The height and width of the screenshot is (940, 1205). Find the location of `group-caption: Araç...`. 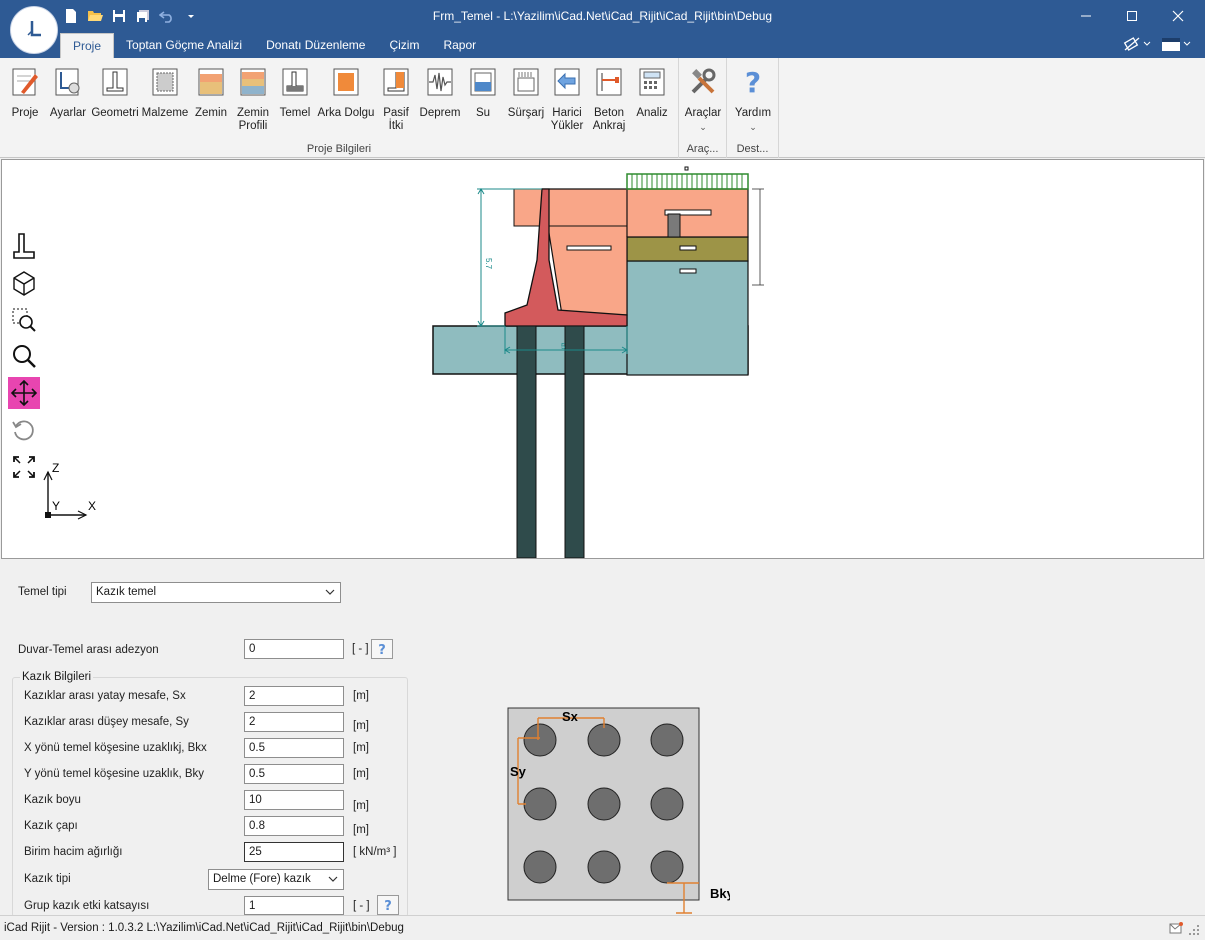

group-caption: Araç... is located at coordinates (702, 149).